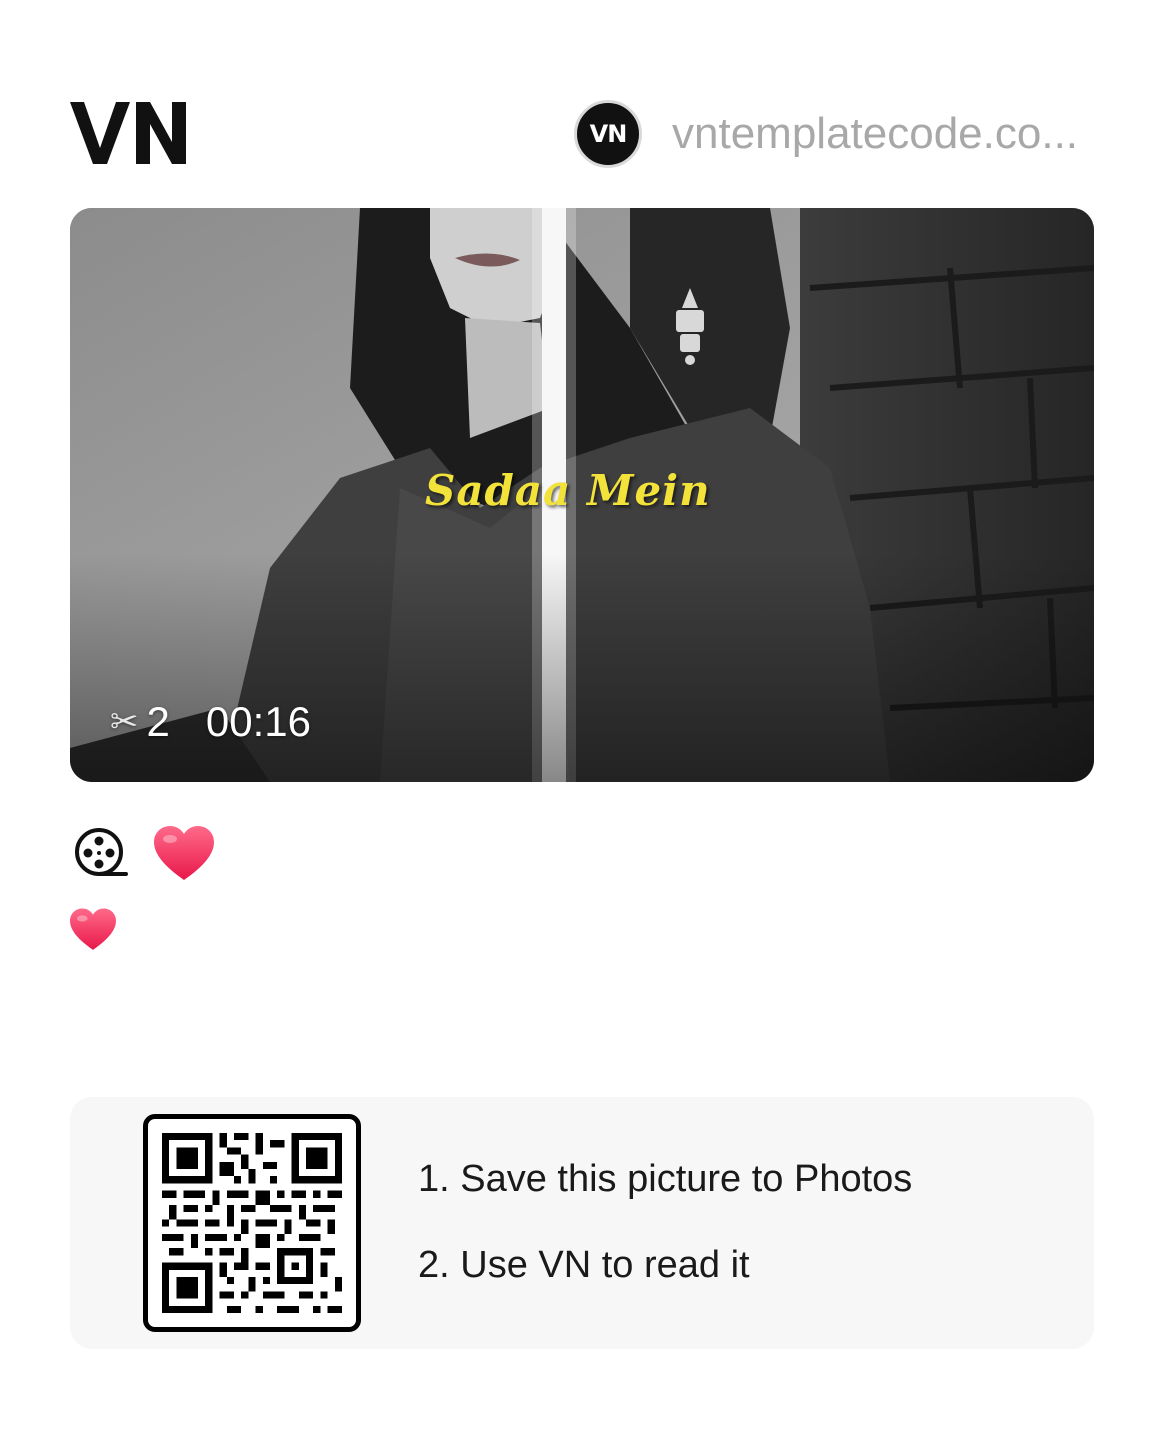  I want to click on vn-logo-icon, so click(128, 133).